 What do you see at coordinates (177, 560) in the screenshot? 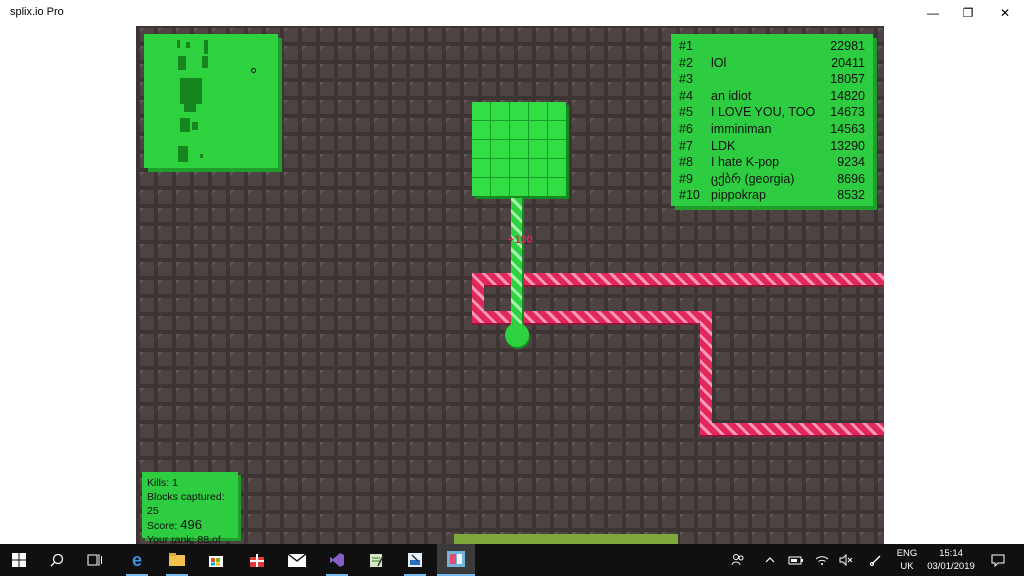
I see `file-explorer-icon` at bounding box center [177, 560].